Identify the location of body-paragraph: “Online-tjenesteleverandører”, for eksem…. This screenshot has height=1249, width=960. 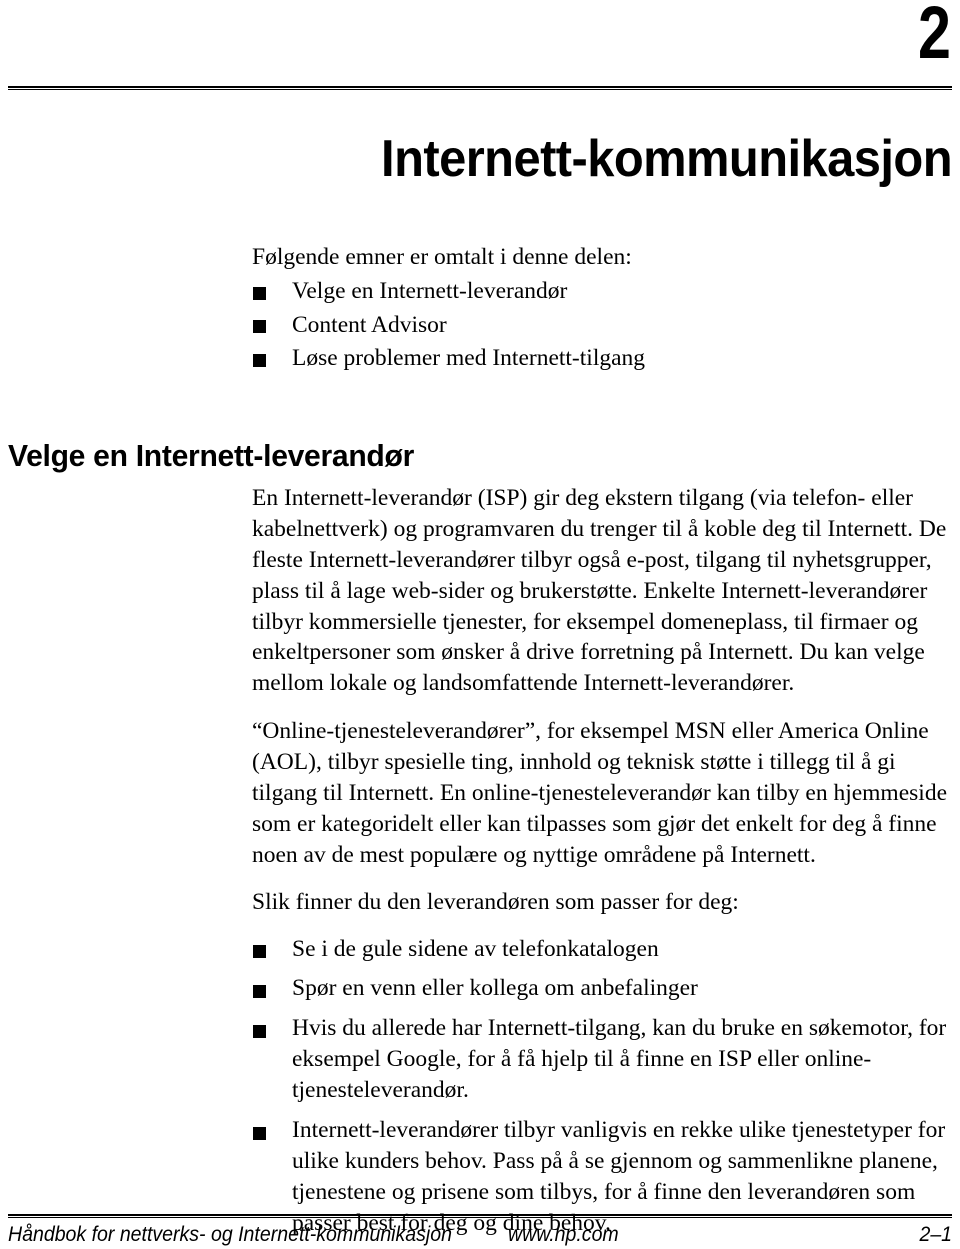
(599, 793).